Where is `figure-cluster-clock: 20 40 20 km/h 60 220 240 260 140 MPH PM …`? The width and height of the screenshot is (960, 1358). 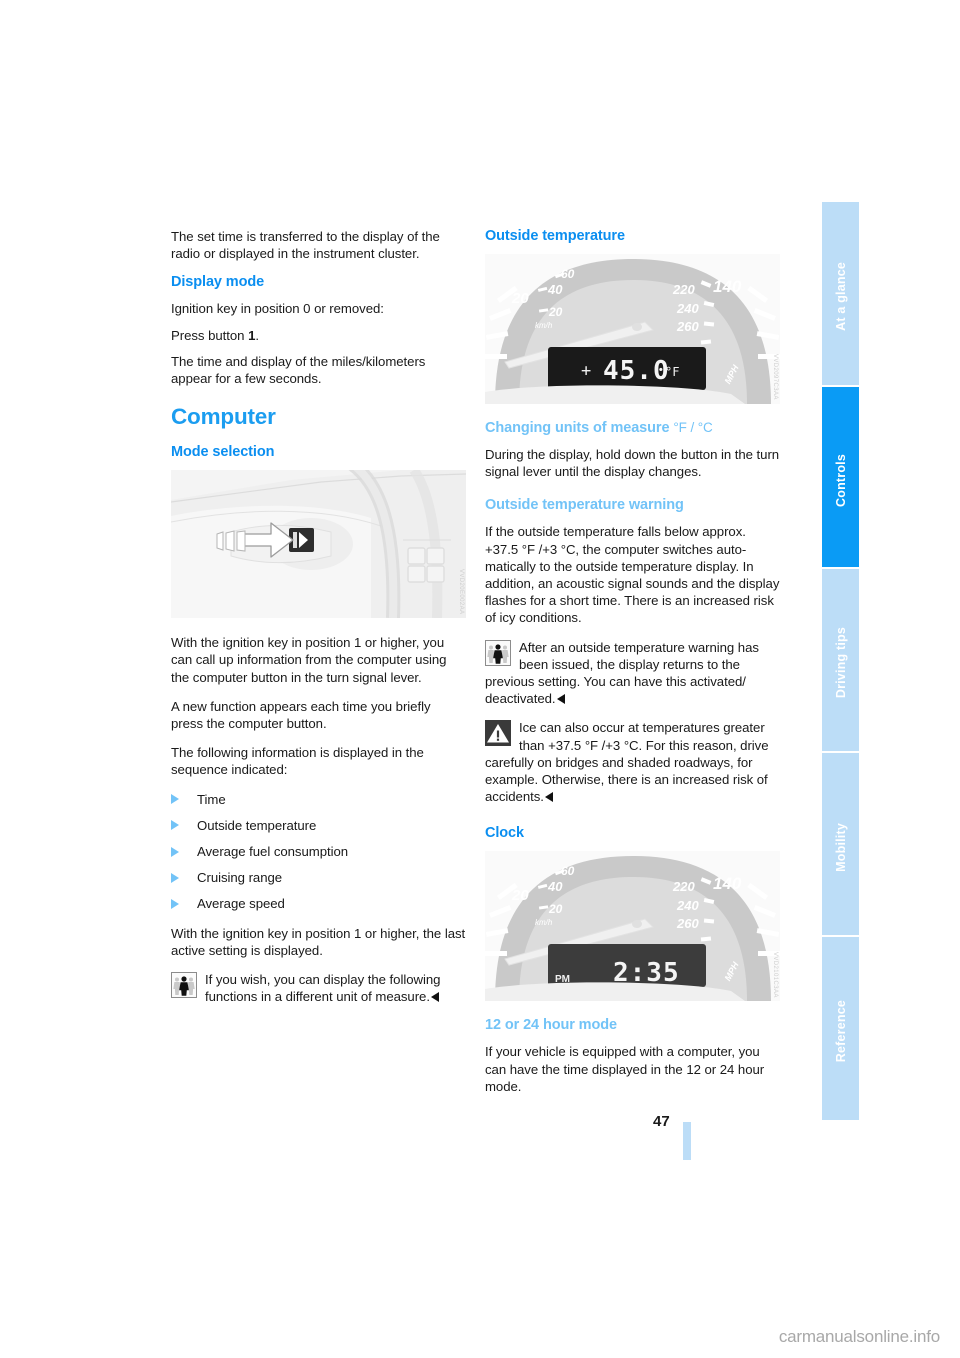 figure-cluster-clock: 20 40 20 km/h 60 220 240 260 140 MPH PM … is located at coordinates (632, 926).